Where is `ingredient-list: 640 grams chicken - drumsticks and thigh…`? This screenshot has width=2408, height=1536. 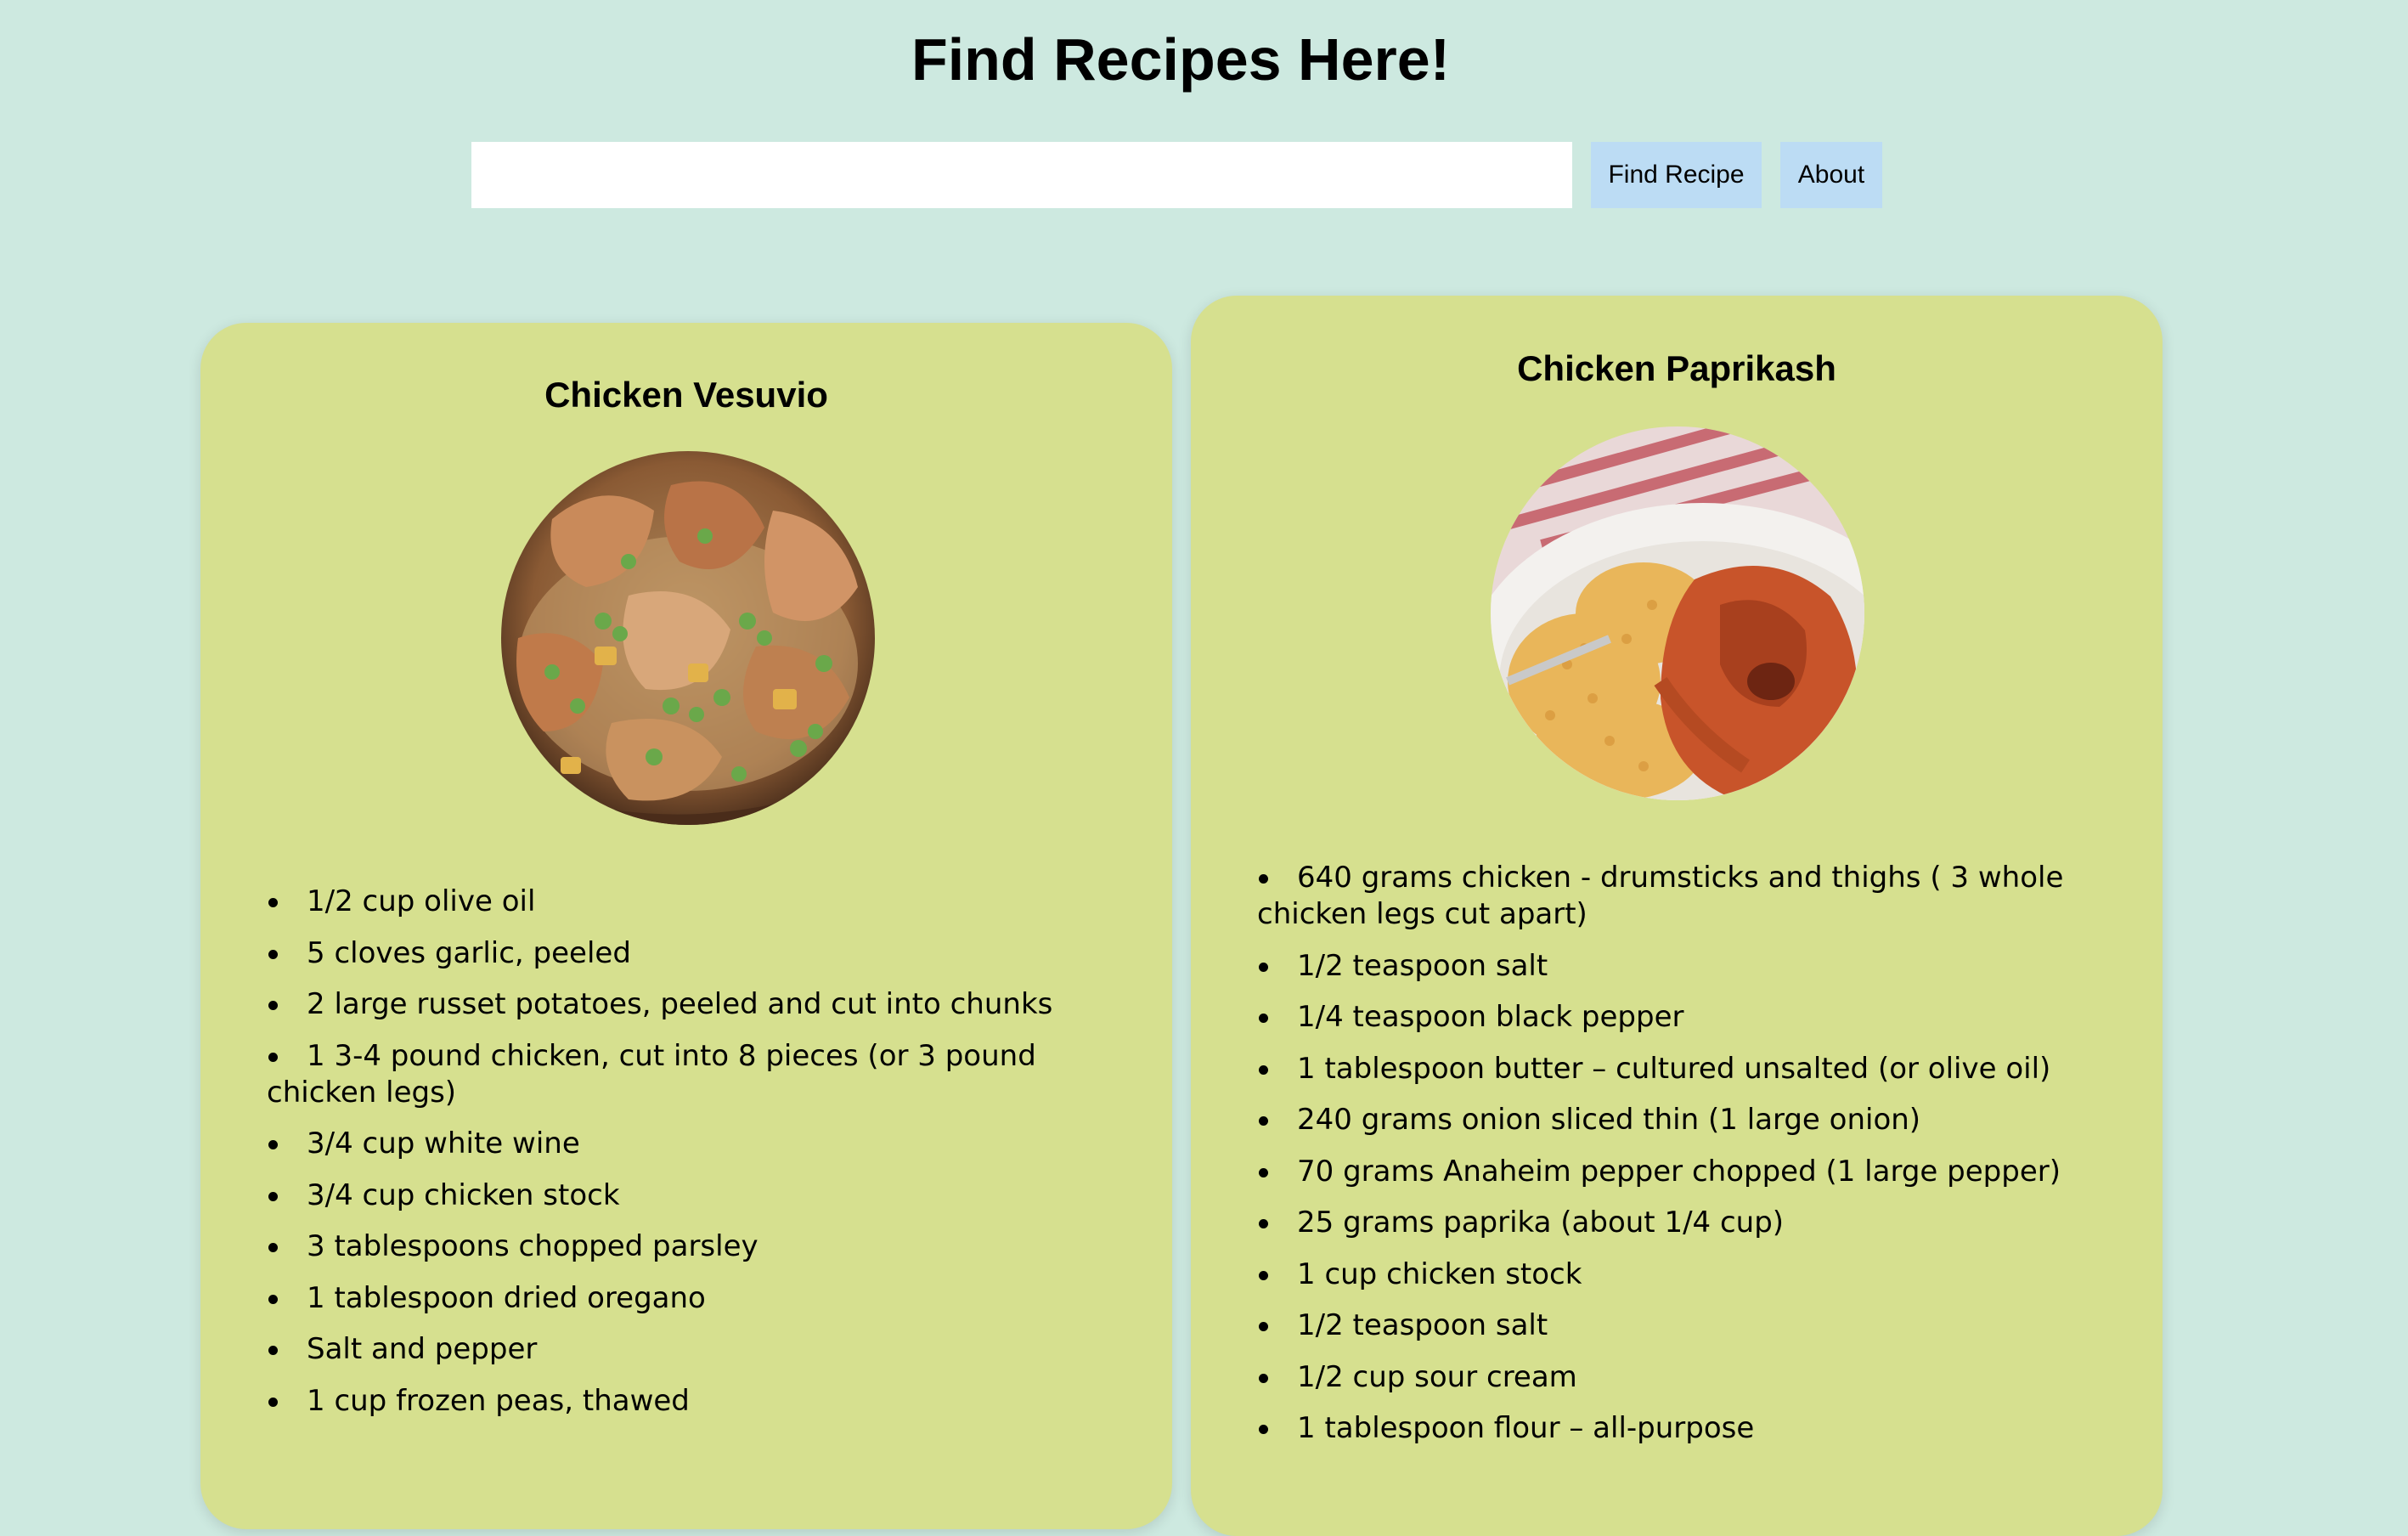
ingredient-list: 640 grams chicken - drumsticks and thigh… is located at coordinates (1690, 1161).